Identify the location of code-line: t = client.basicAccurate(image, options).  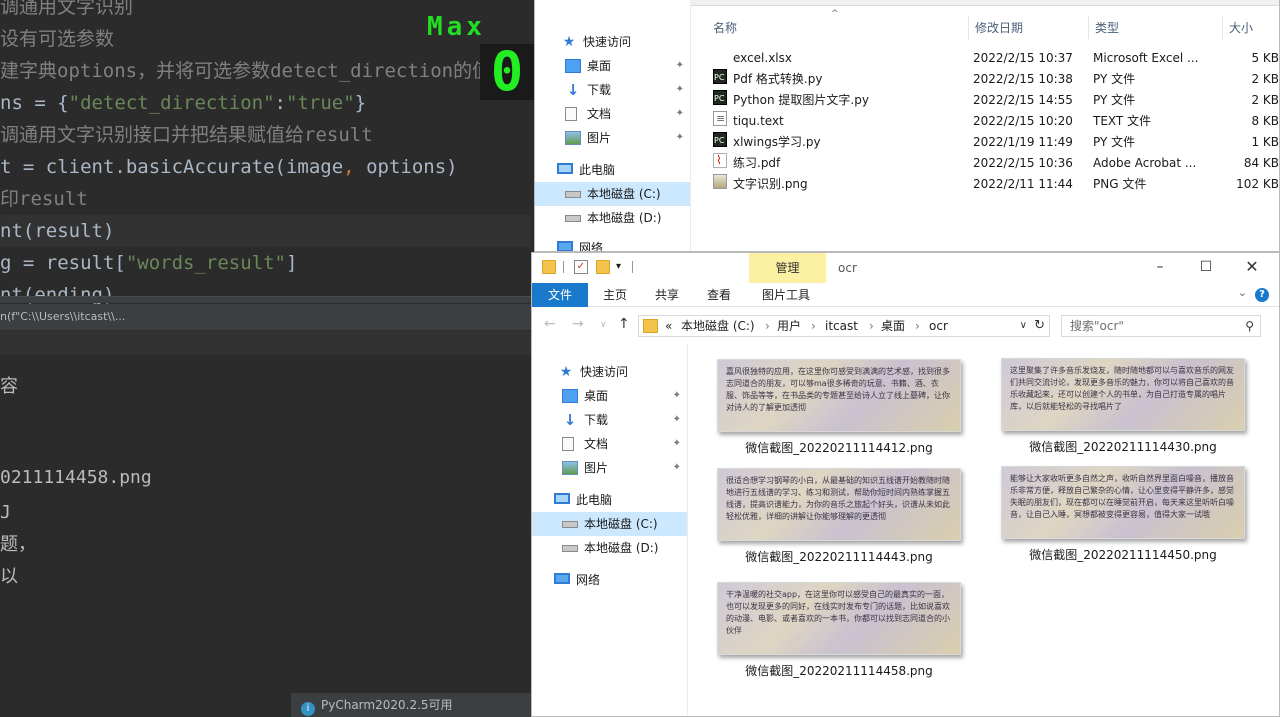
(229, 167).